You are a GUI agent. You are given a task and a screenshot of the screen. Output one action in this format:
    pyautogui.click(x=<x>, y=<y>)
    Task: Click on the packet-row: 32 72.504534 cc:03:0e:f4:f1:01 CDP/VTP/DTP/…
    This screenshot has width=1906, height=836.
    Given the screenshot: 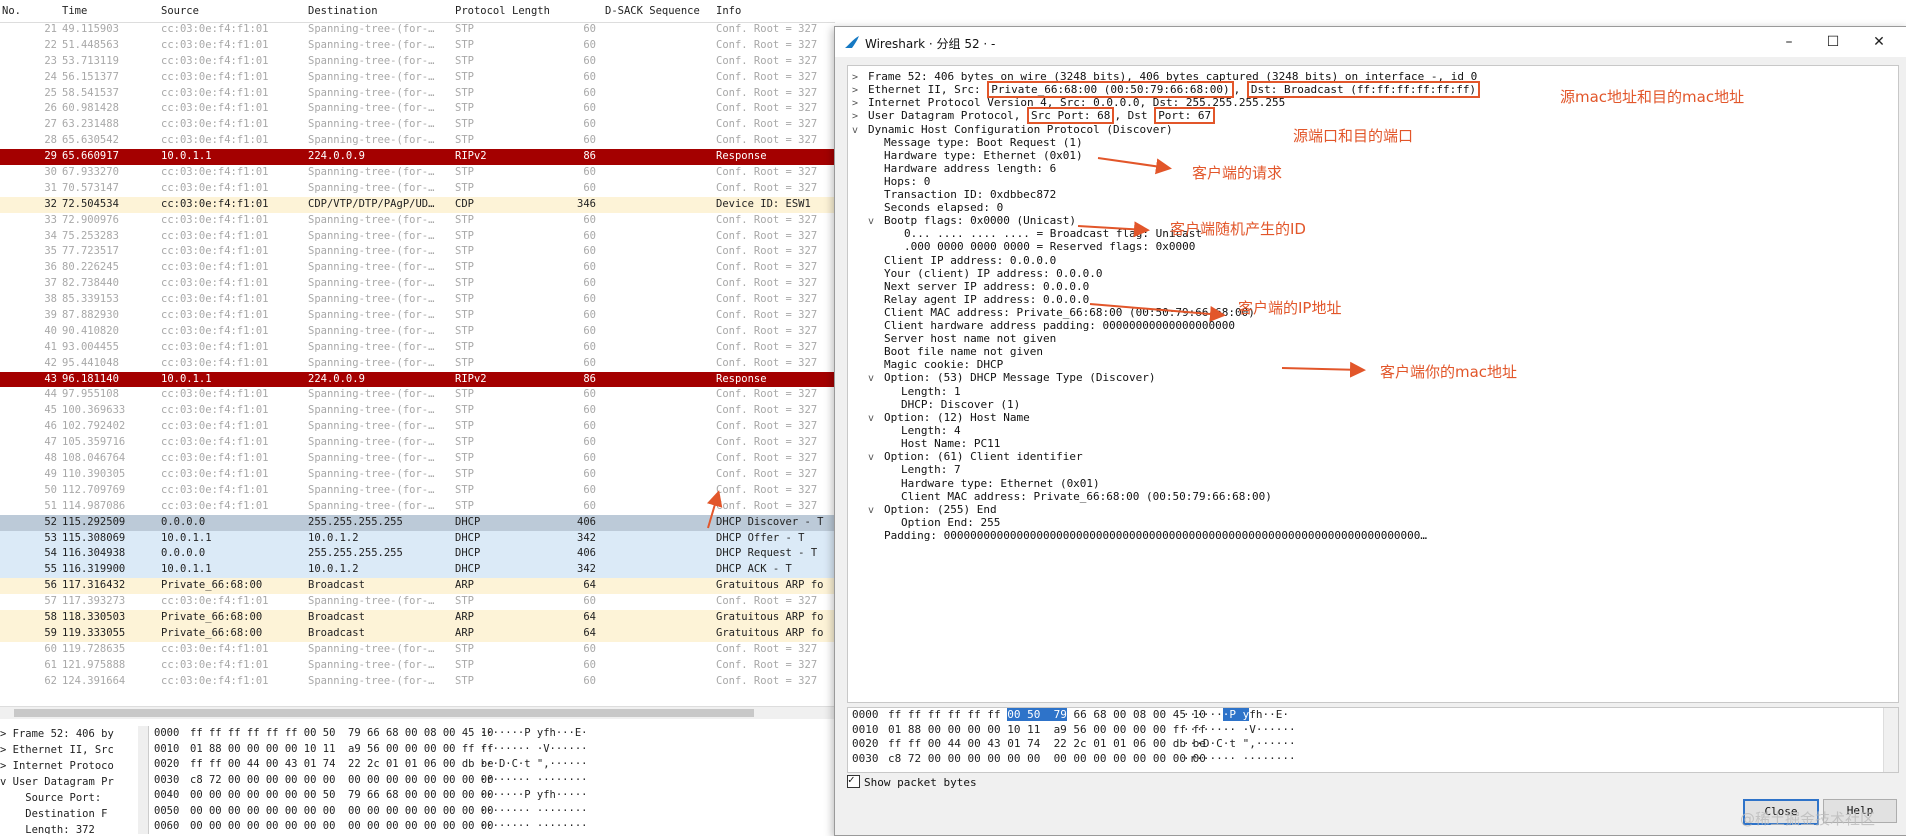 What is the action you would take?
    pyautogui.click(x=417, y=204)
    